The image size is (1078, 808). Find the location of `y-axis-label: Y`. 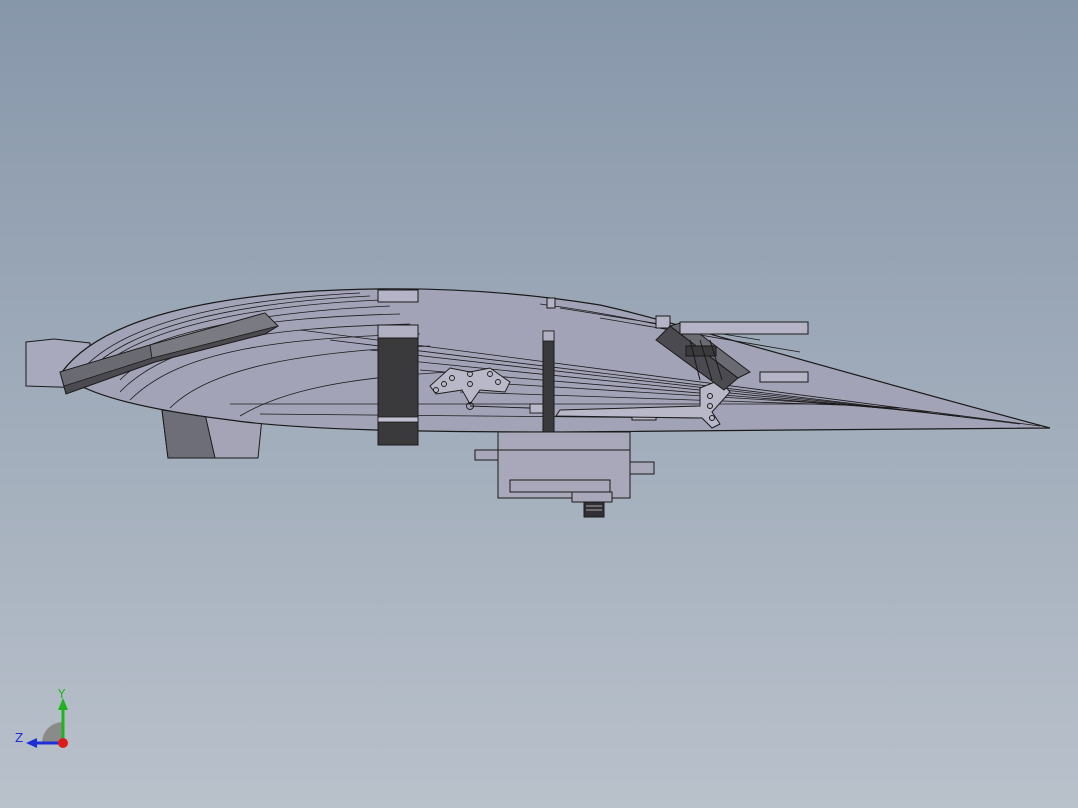

y-axis-label: Y is located at coordinates (62, 694).